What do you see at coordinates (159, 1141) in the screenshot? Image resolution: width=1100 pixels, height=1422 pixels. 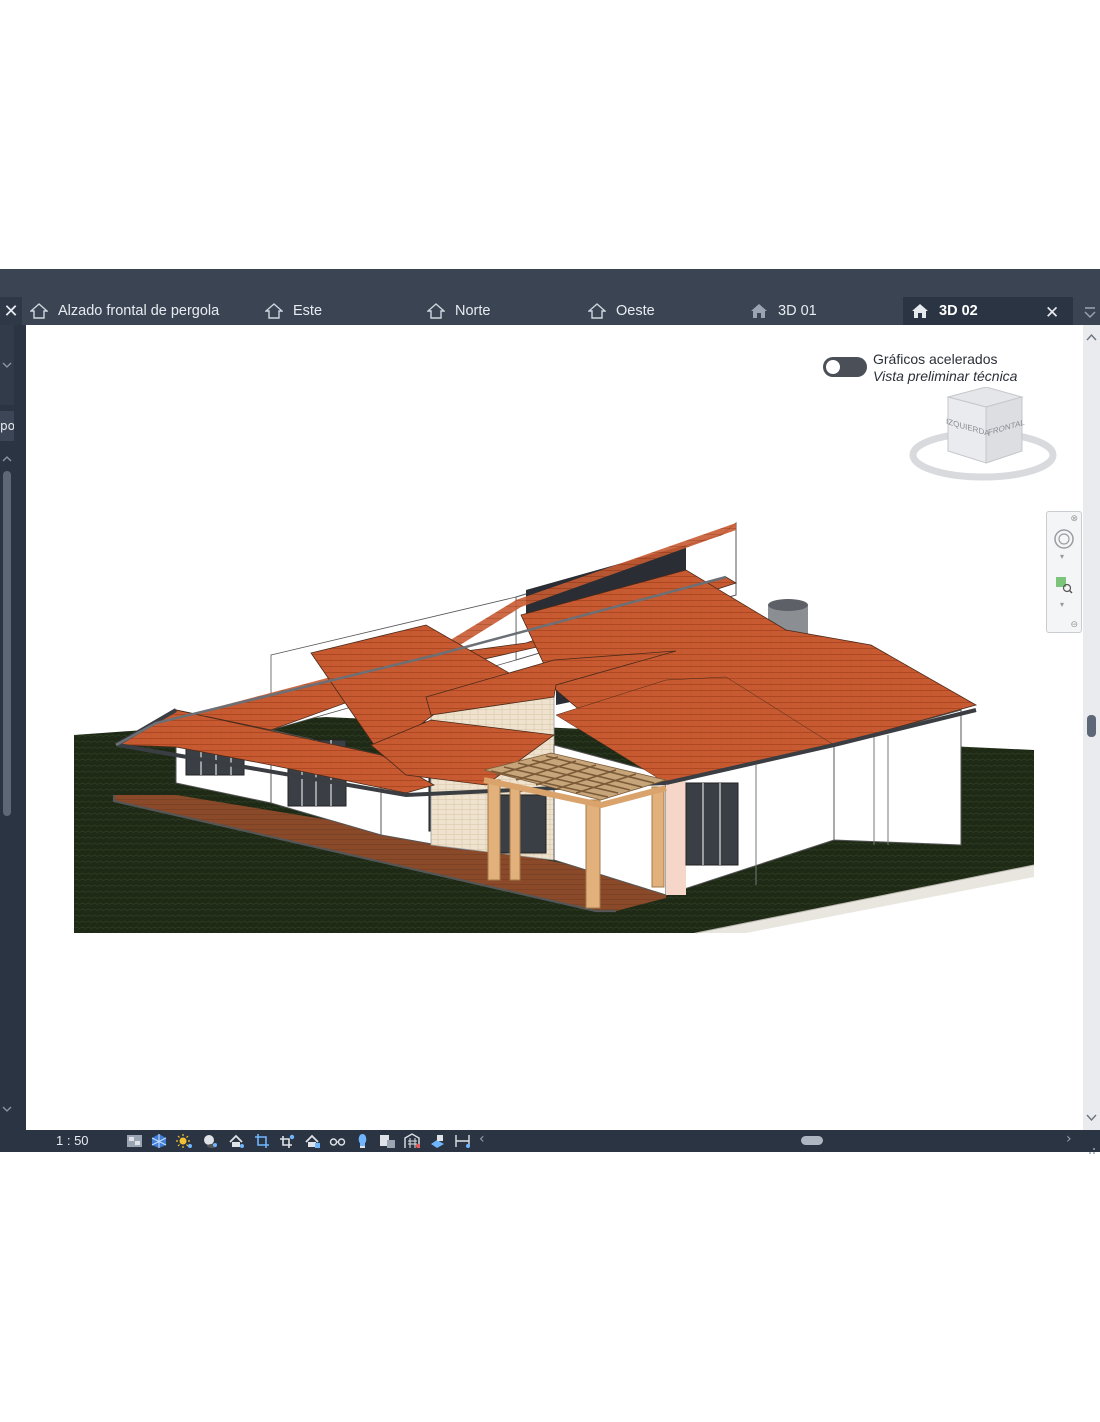 I see `visual-style-icon` at bounding box center [159, 1141].